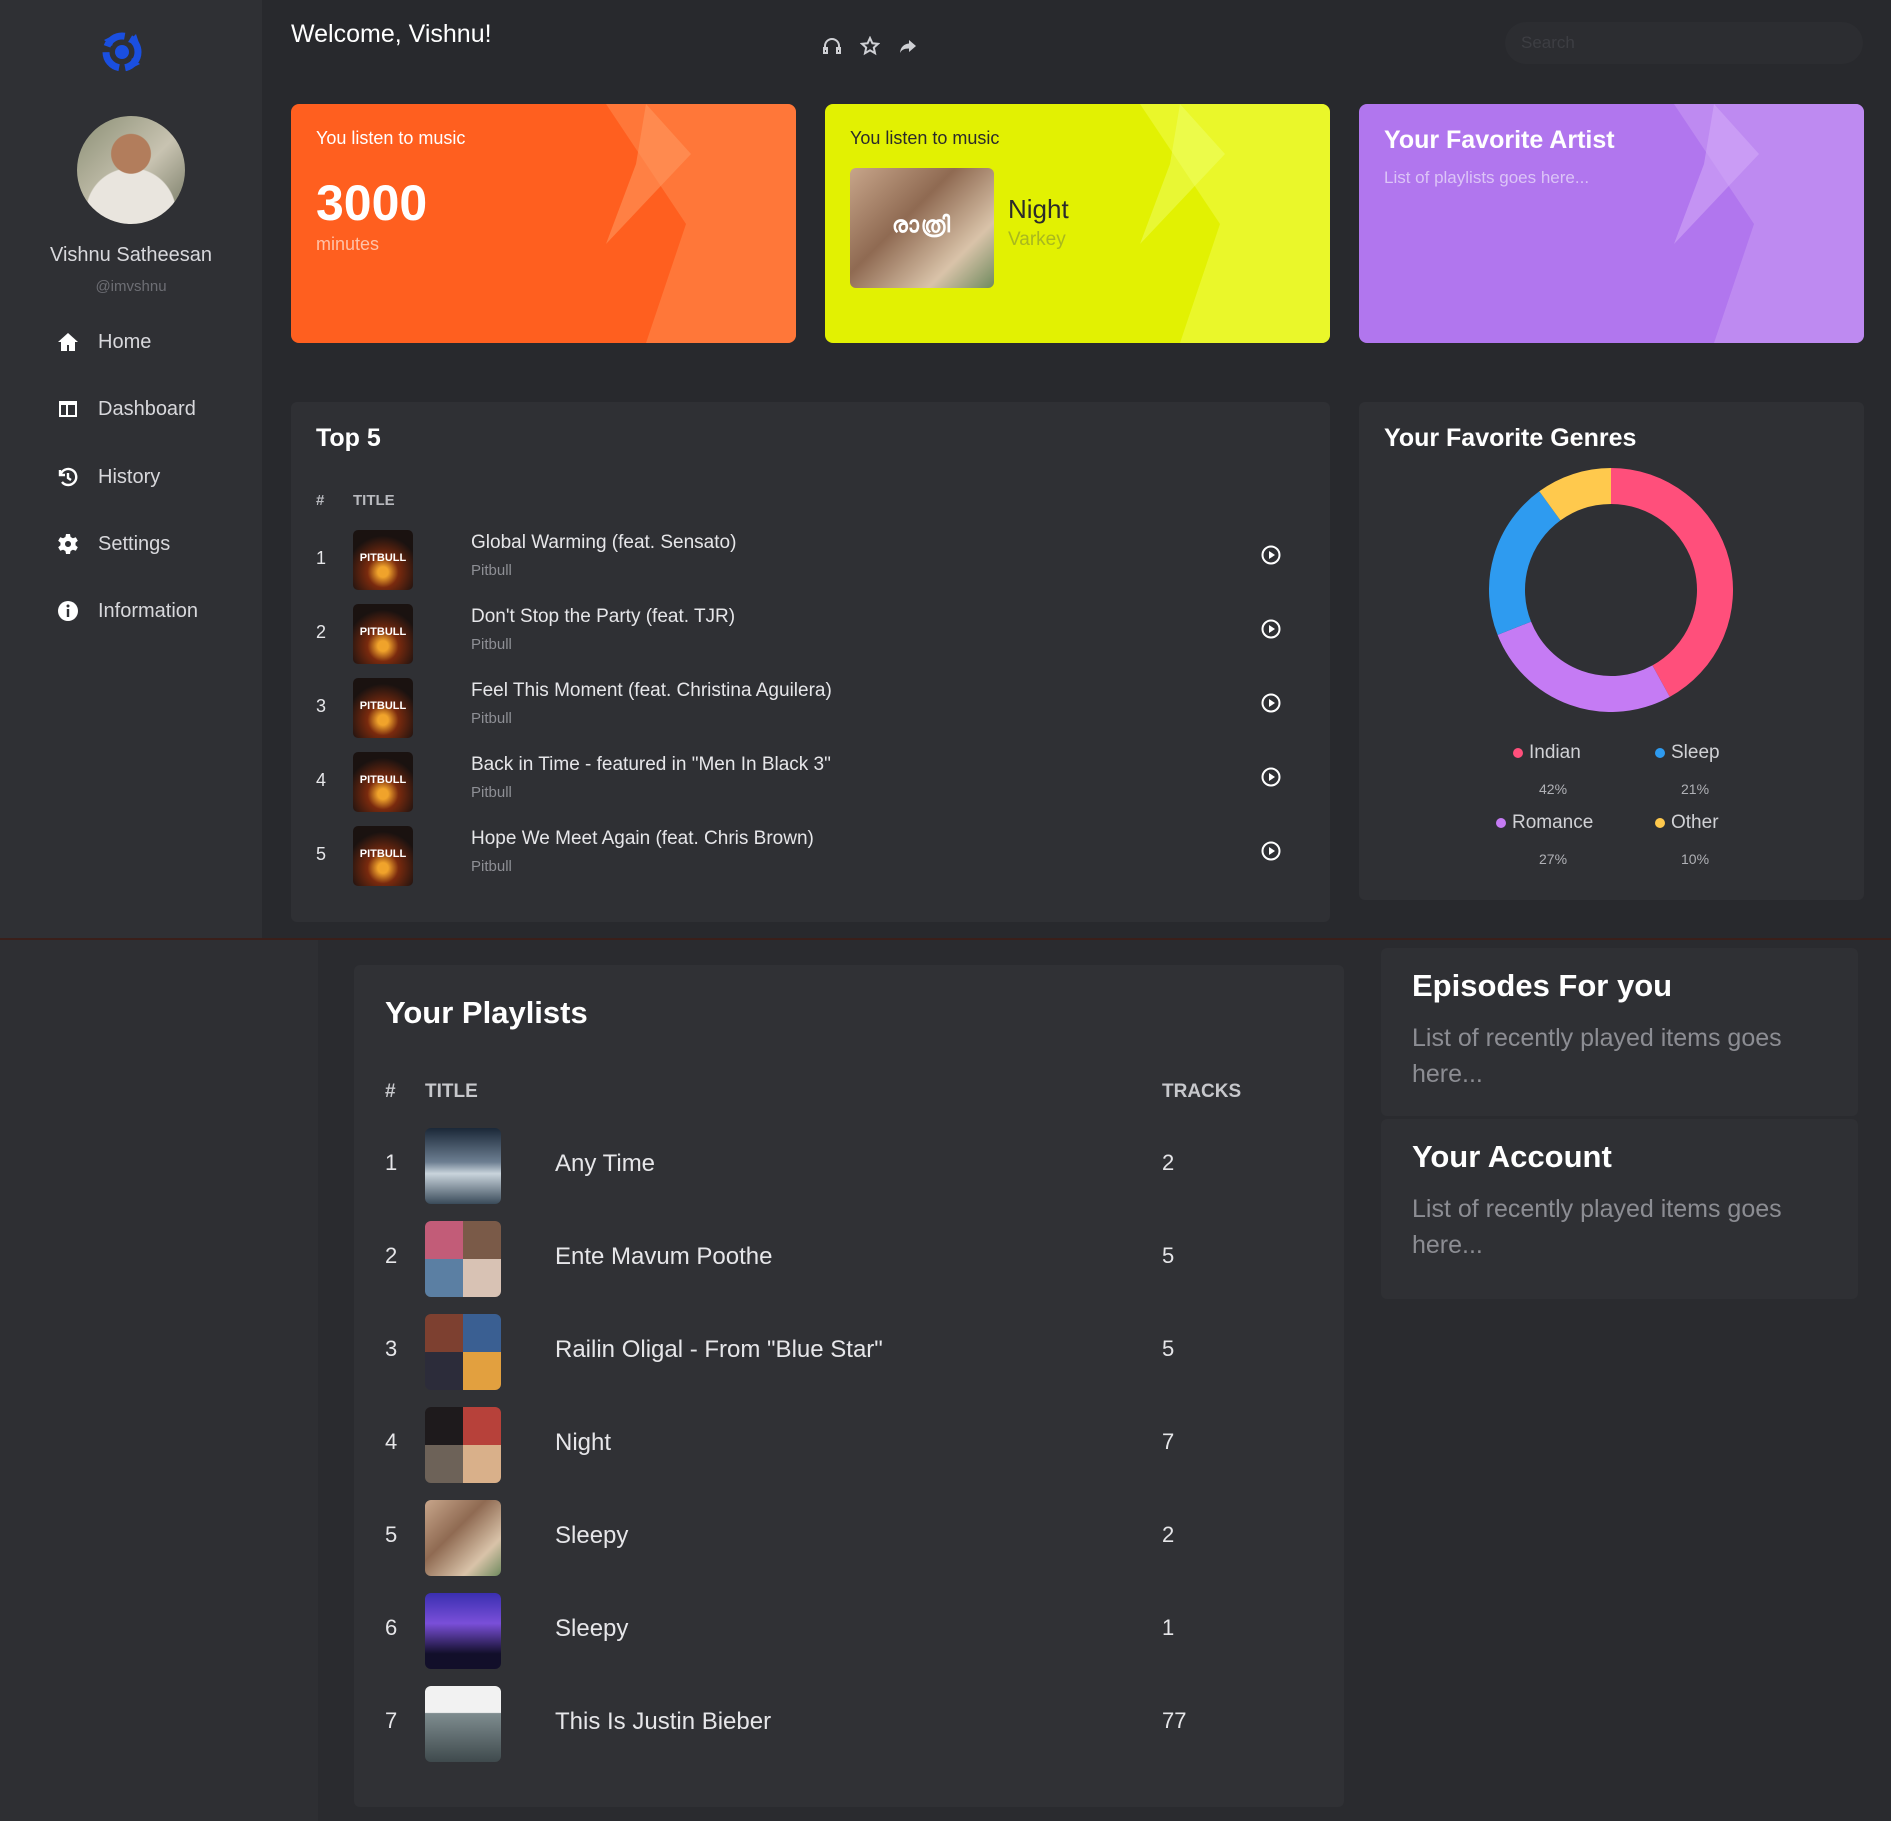 The width and height of the screenshot is (1891, 1821). I want to click on panel-title: Your Playlists, so click(486, 1012).